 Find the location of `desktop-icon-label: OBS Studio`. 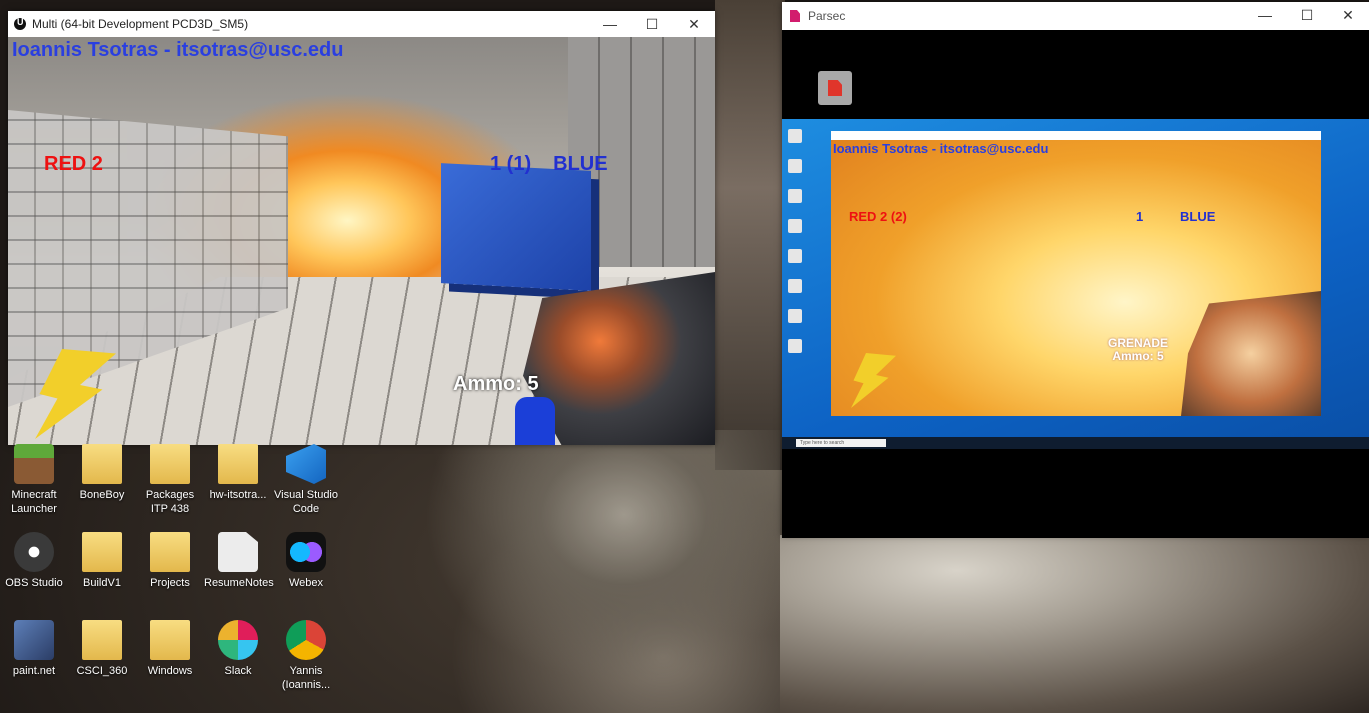

desktop-icon-label: OBS Studio is located at coordinates (34, 583).